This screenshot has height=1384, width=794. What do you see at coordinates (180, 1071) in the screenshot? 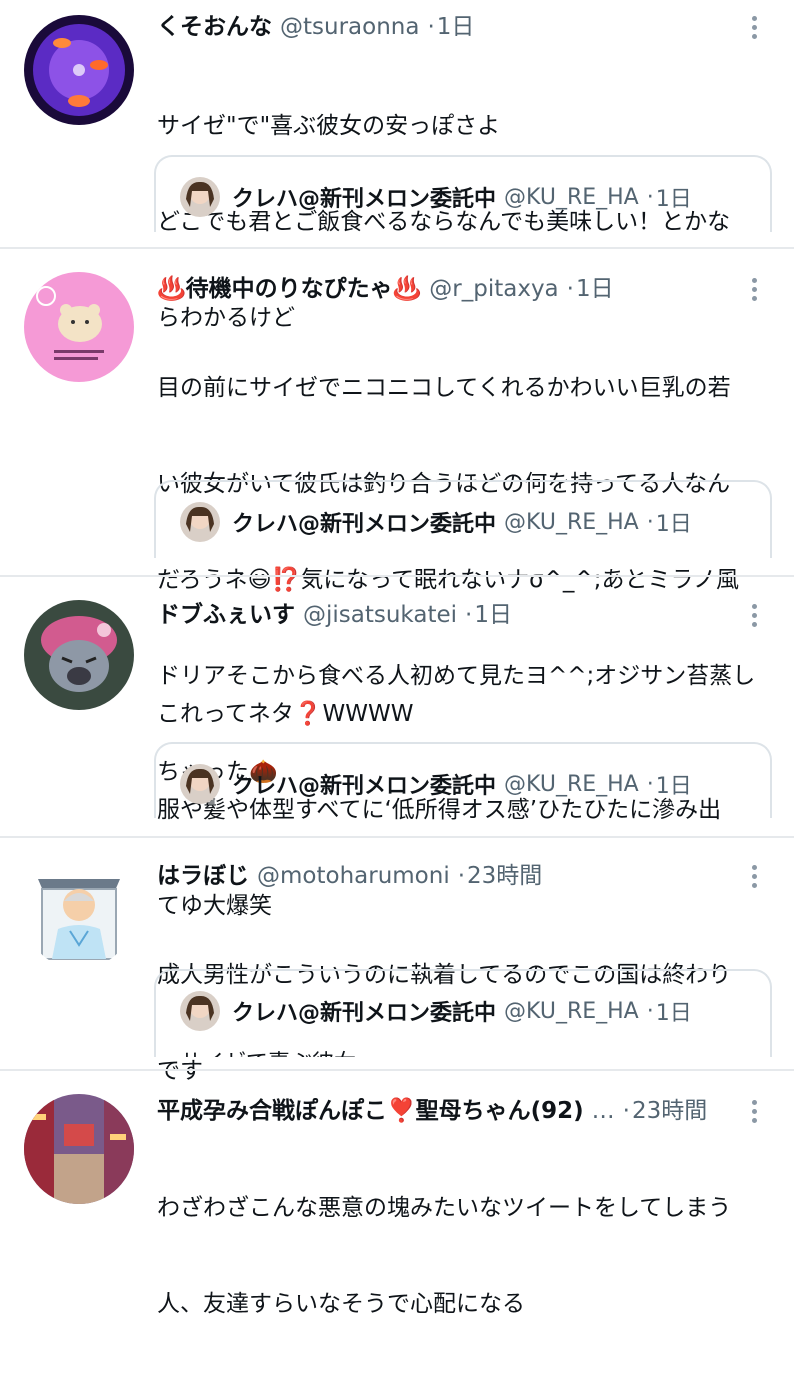
I see `tweet-text-line: です` at bounding box center [180, 1071].